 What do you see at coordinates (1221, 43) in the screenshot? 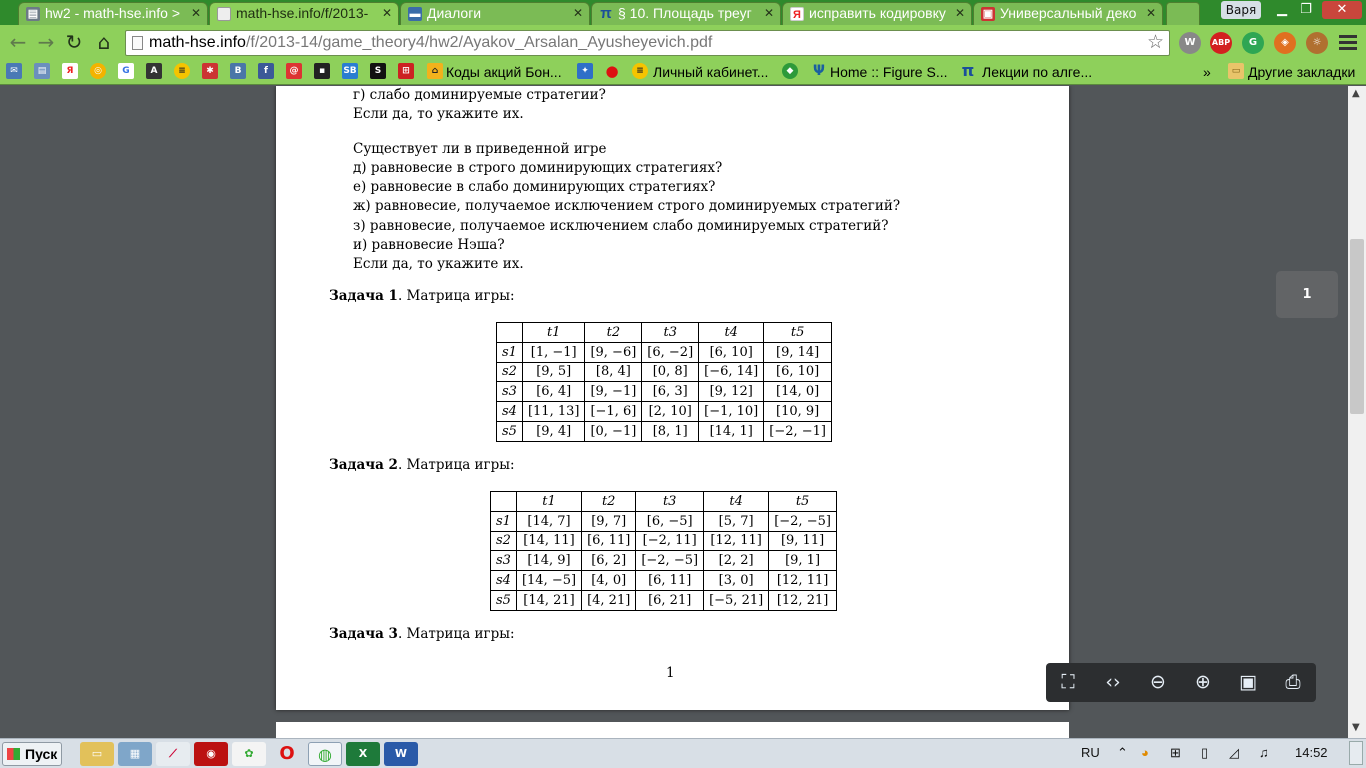
I see `adblock-extension-icon: ABP` at bounding box center [1221, 43].